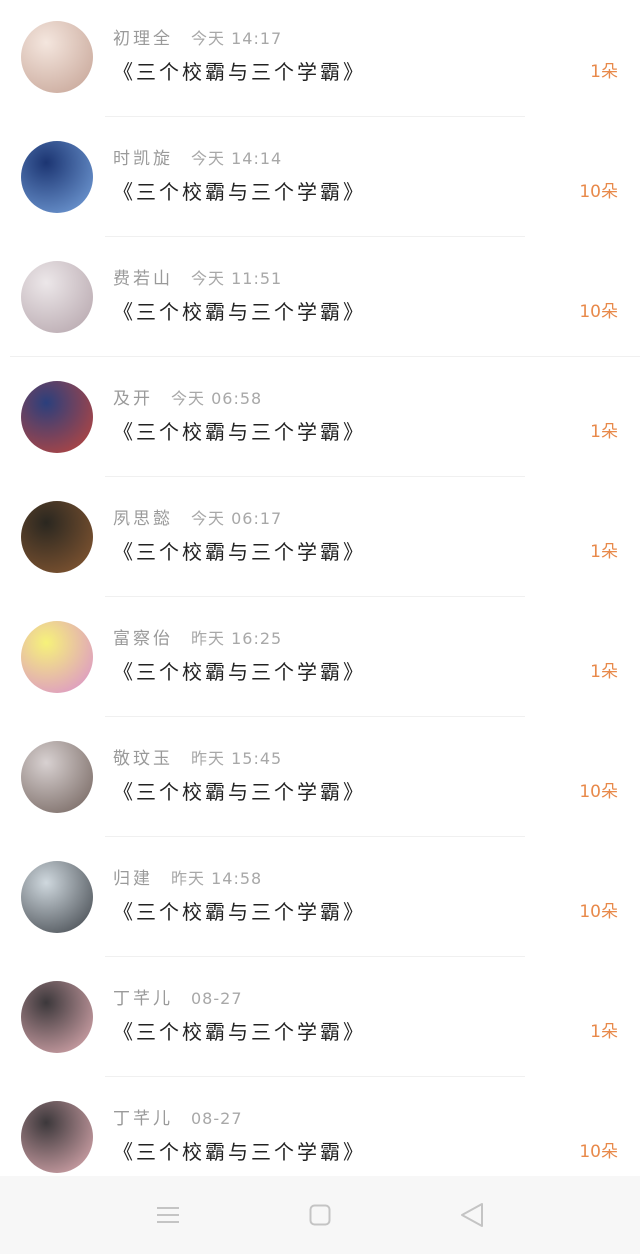  I want to click on sender-meta: 初理全 今天 14:17, so click(197, 39).